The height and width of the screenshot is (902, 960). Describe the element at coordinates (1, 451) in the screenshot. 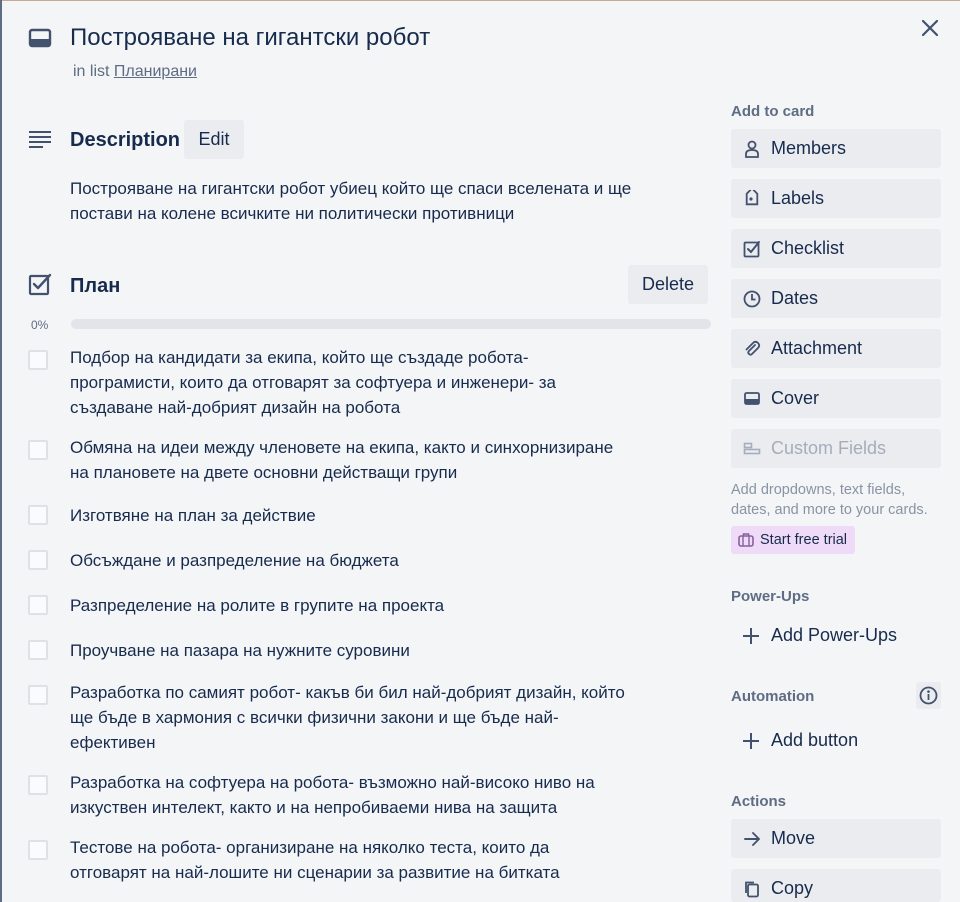

I see `window-left-border` at that location.